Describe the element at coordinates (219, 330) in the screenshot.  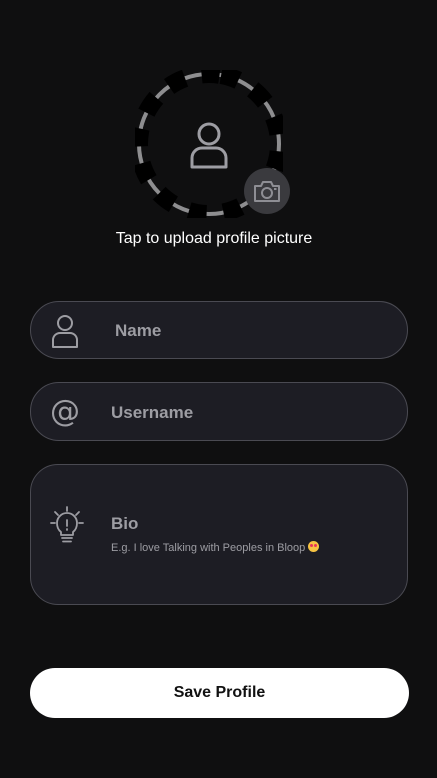
I see `name-field: Name` at that location.